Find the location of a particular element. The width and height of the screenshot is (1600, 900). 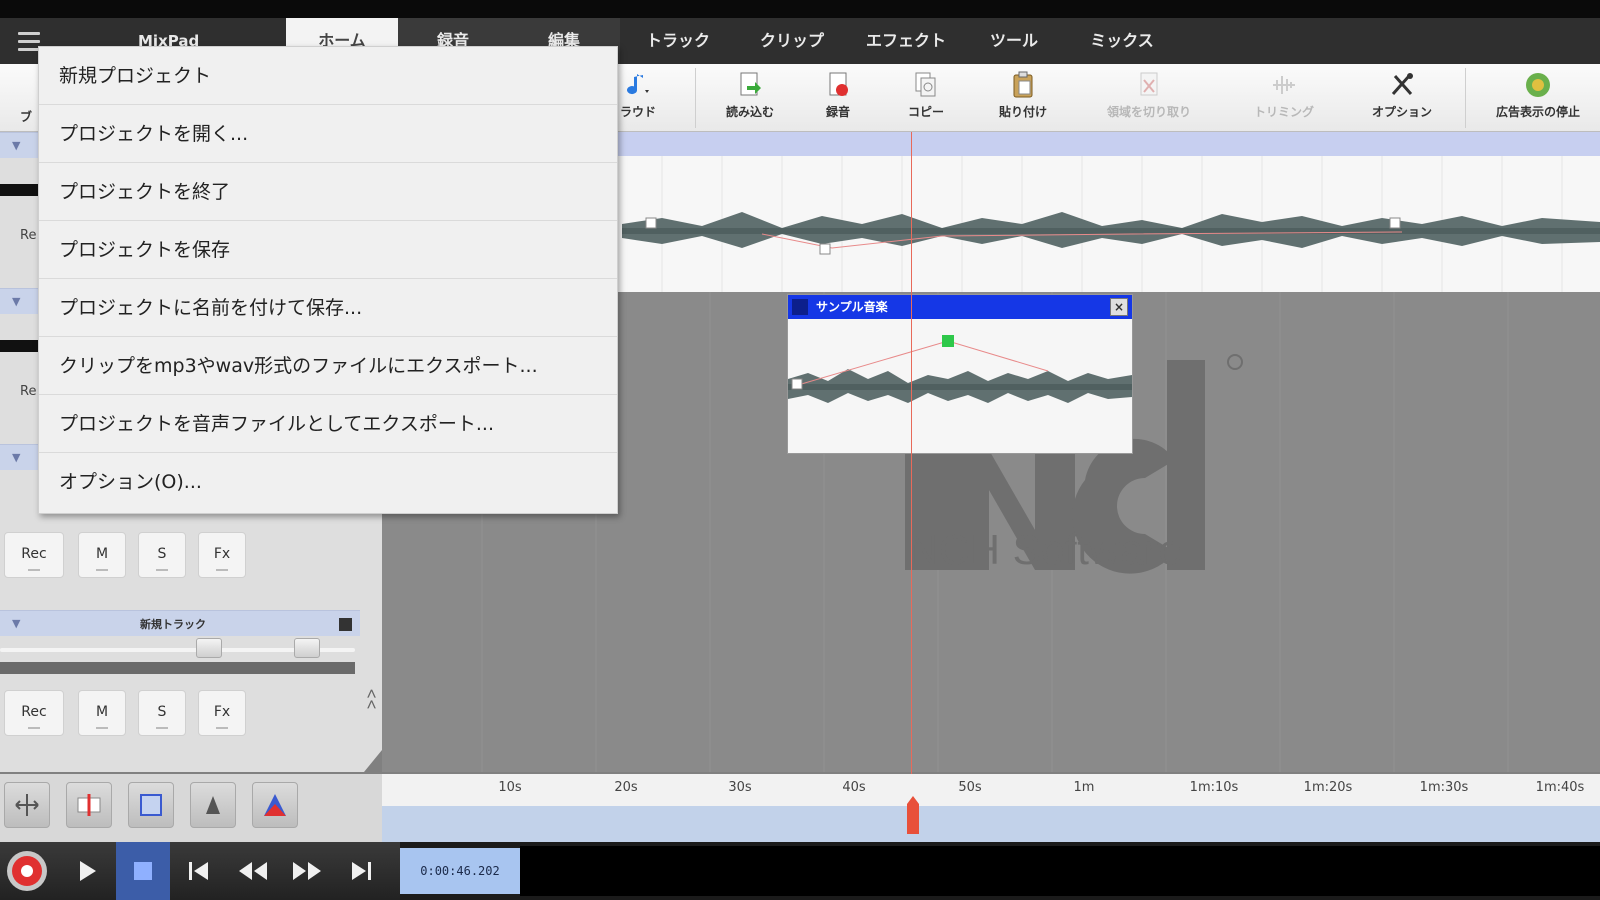

skip-to-start-icon is located at coordinates (198, 871).